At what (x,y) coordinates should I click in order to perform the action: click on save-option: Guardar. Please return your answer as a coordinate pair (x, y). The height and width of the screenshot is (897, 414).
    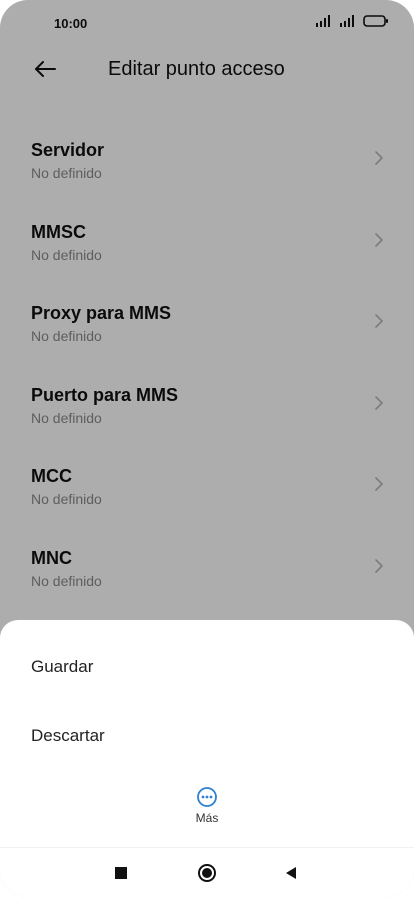
    Looking at the image, I should click on (62, 667).